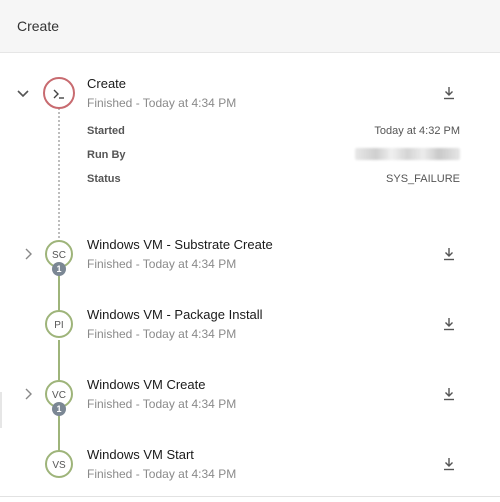 The image size is (500, 502). Describe the element at coordinates (180, 244) in the screenshot. I see `step-title: Windows VM - Substrate Create` at that location.